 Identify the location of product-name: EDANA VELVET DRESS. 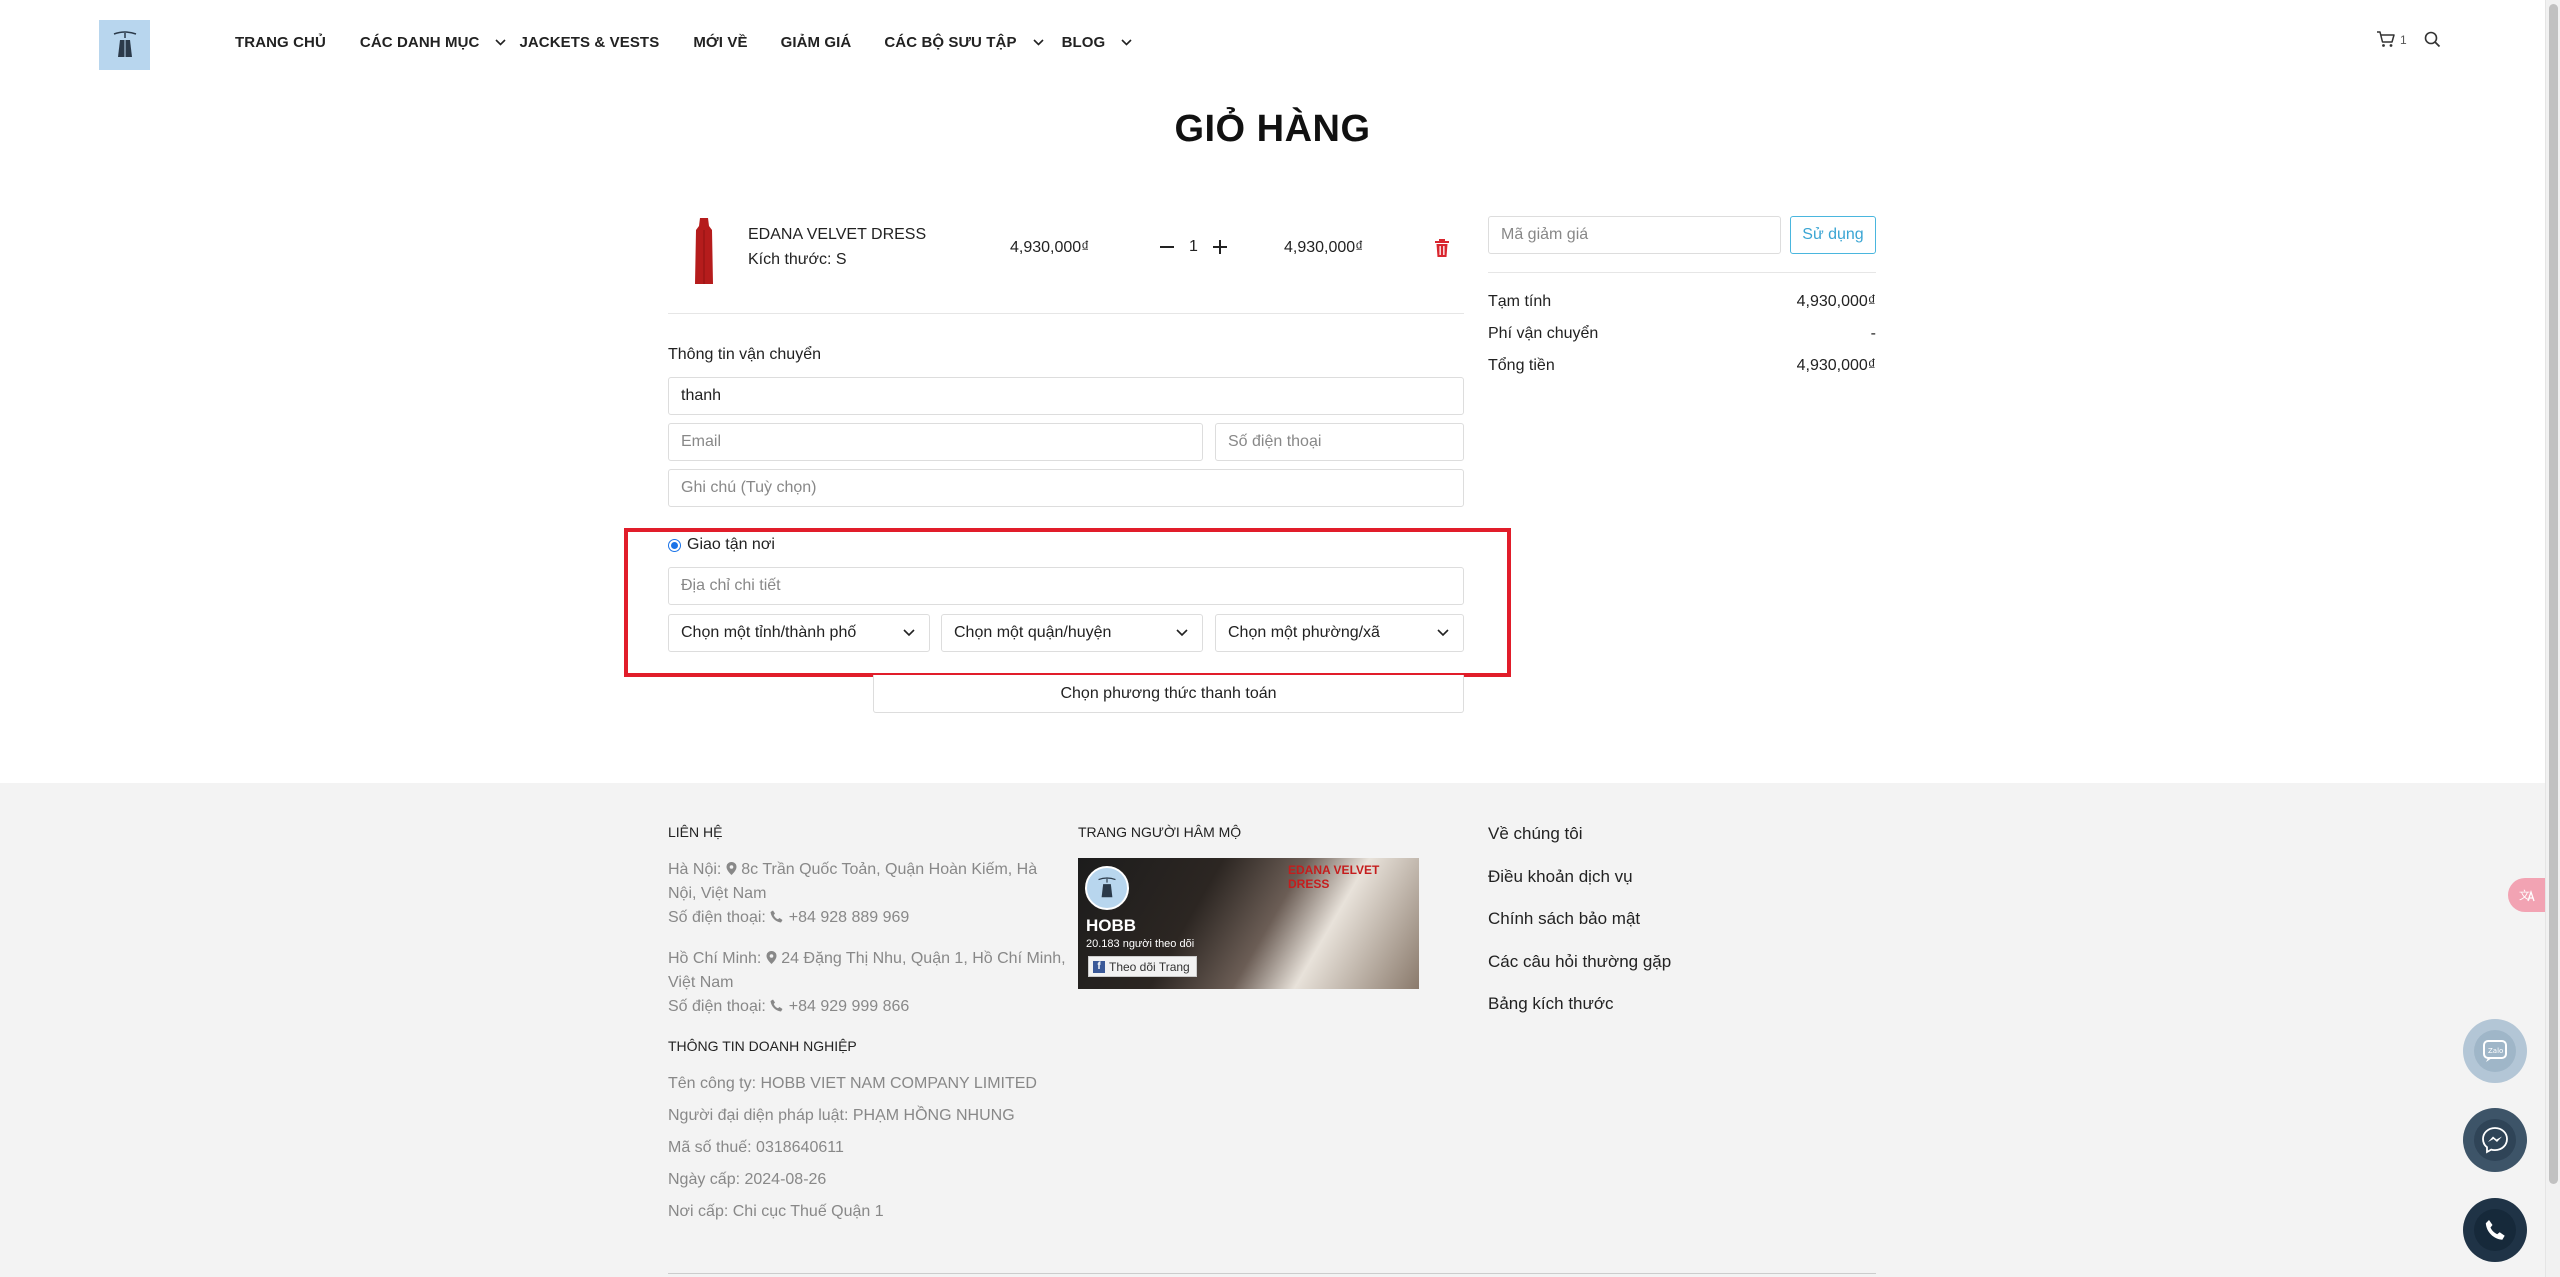
(837, 235).